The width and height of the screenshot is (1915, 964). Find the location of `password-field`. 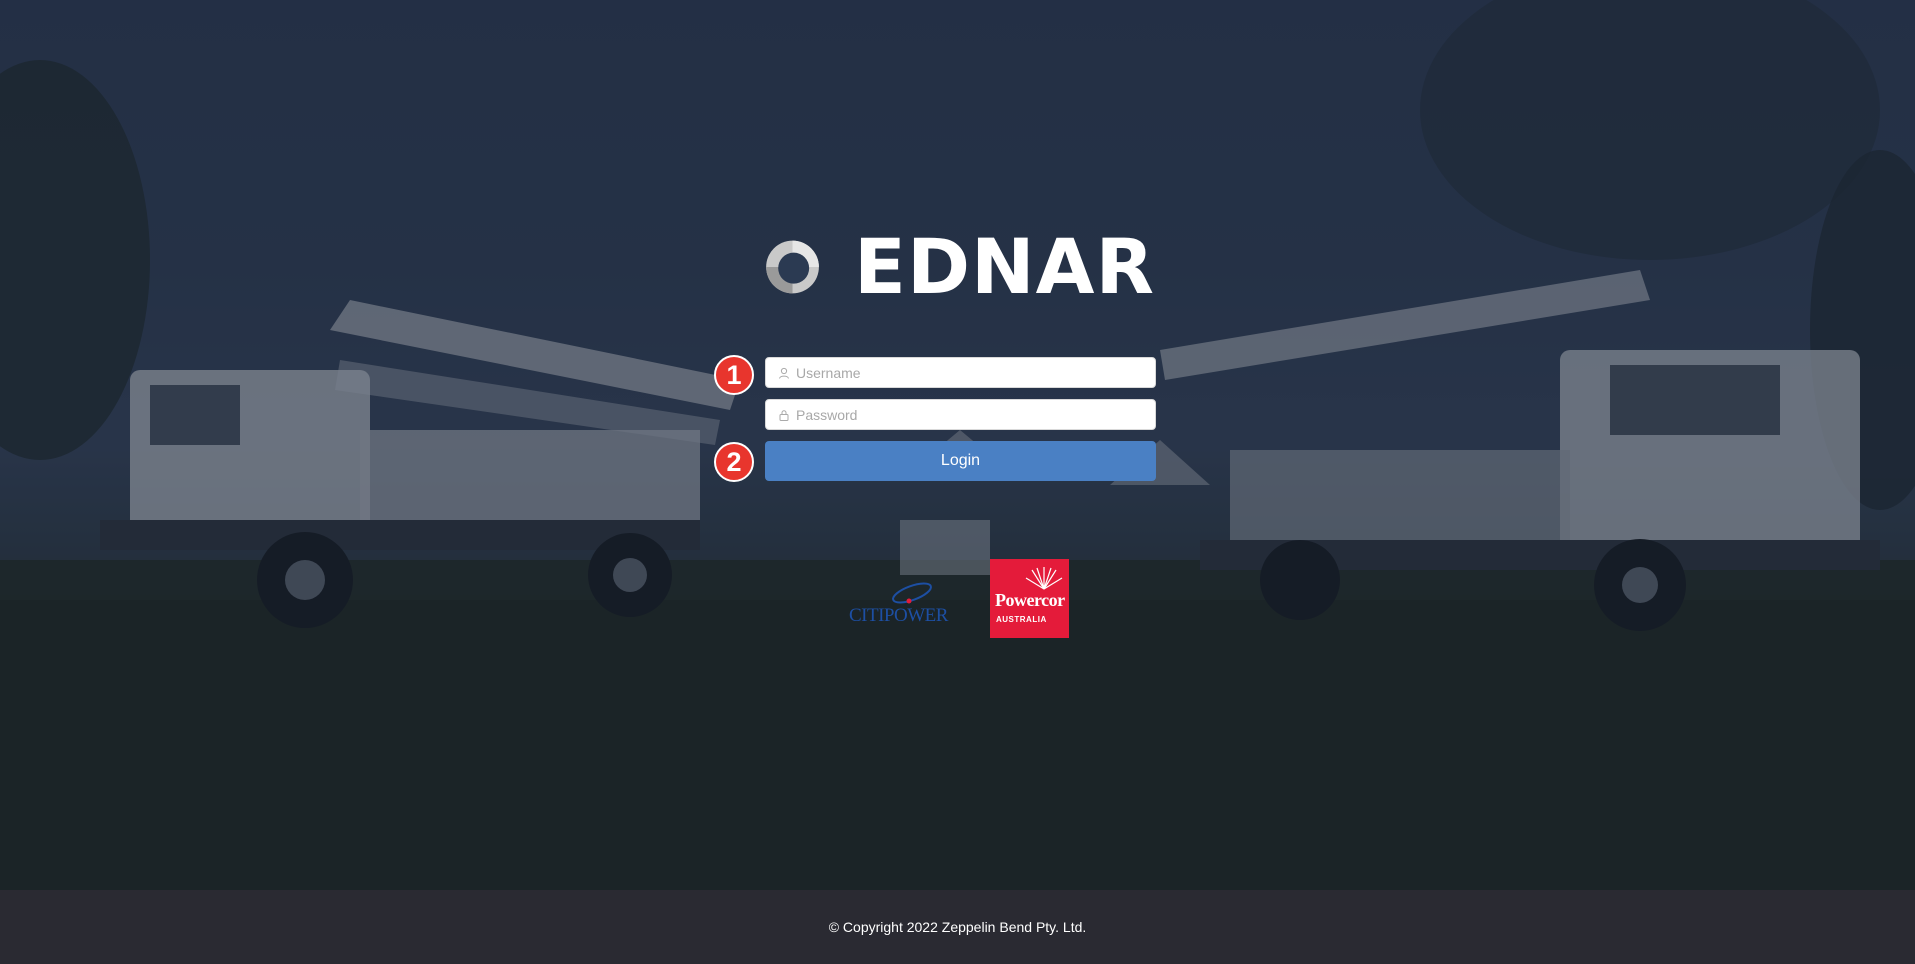

password-field is located at coordinates (960, 414).